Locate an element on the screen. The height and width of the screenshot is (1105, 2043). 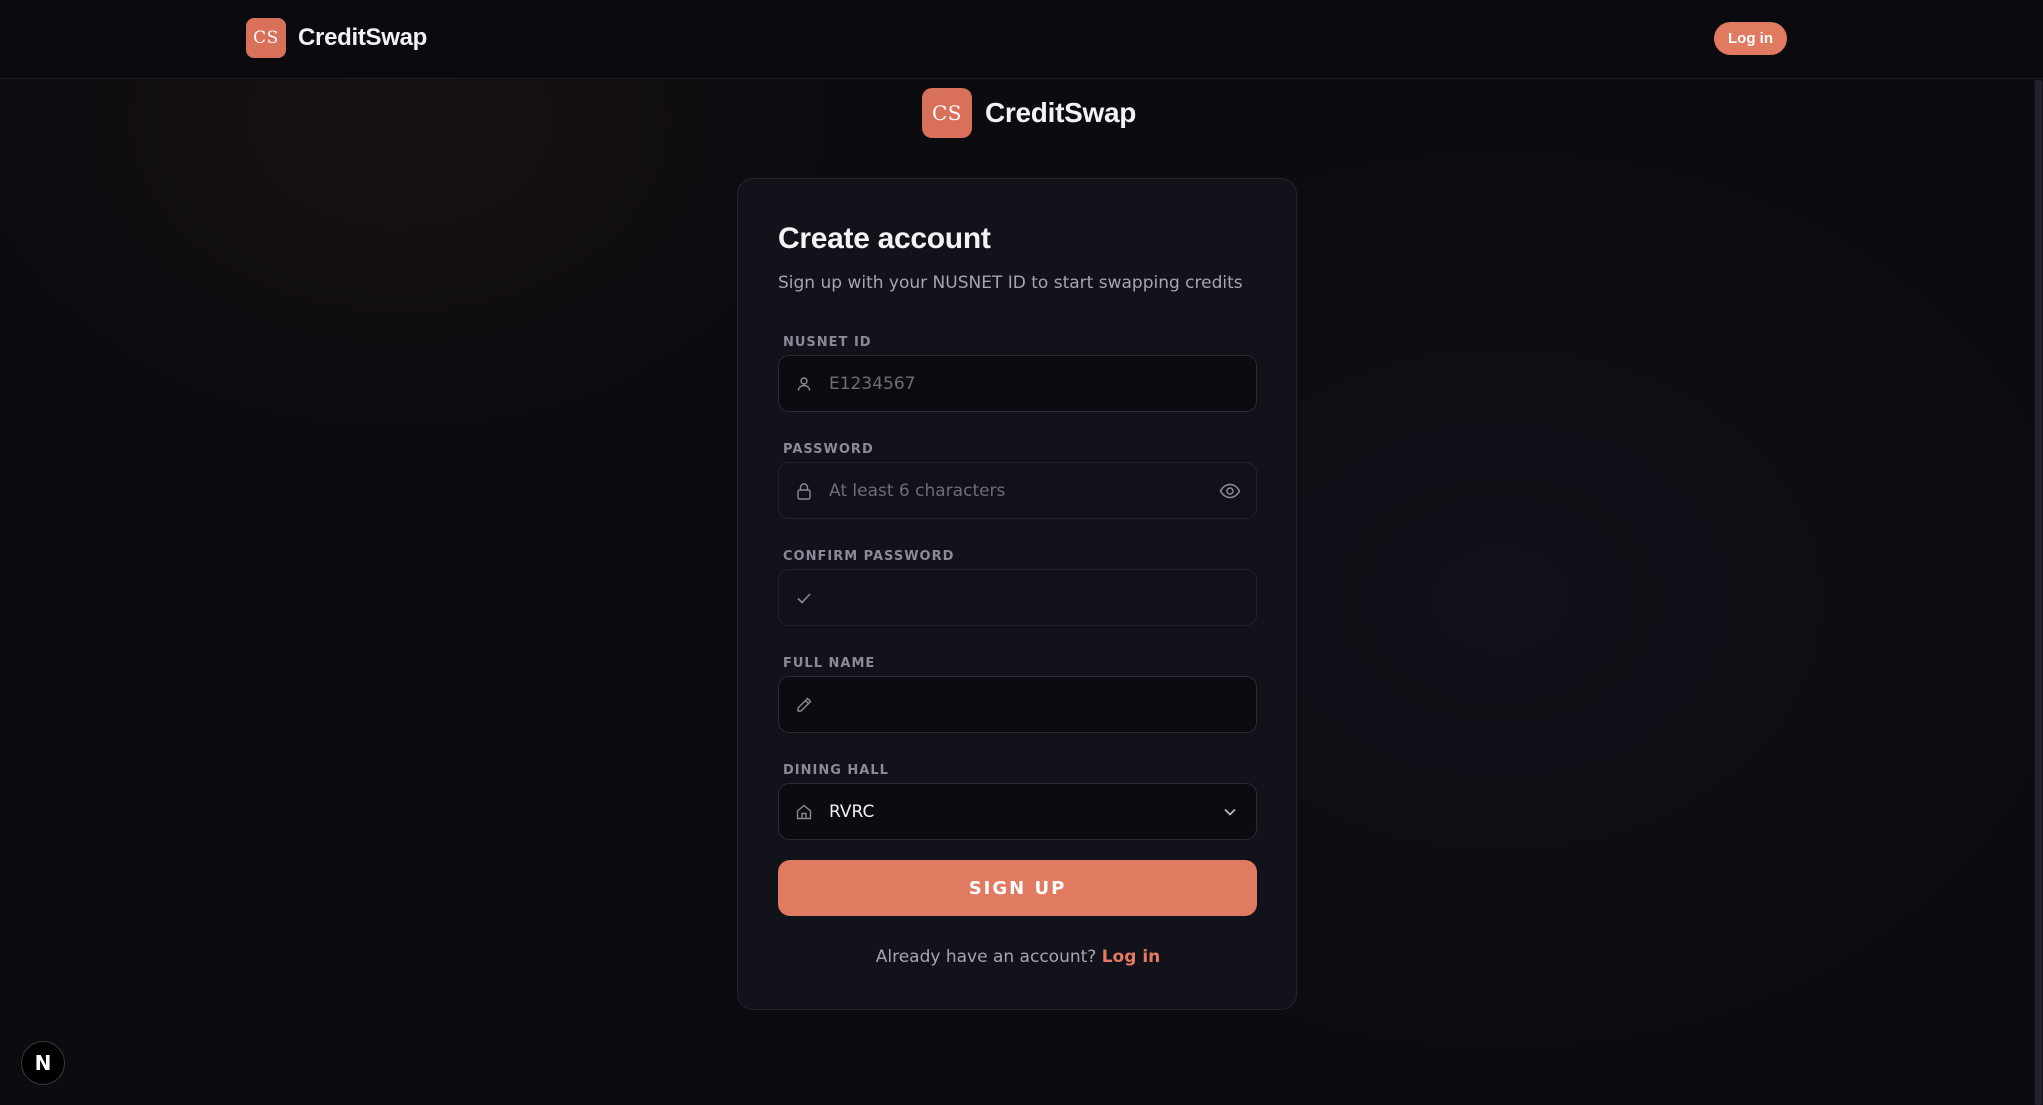
user-icon is located at coordinates (804, 384).